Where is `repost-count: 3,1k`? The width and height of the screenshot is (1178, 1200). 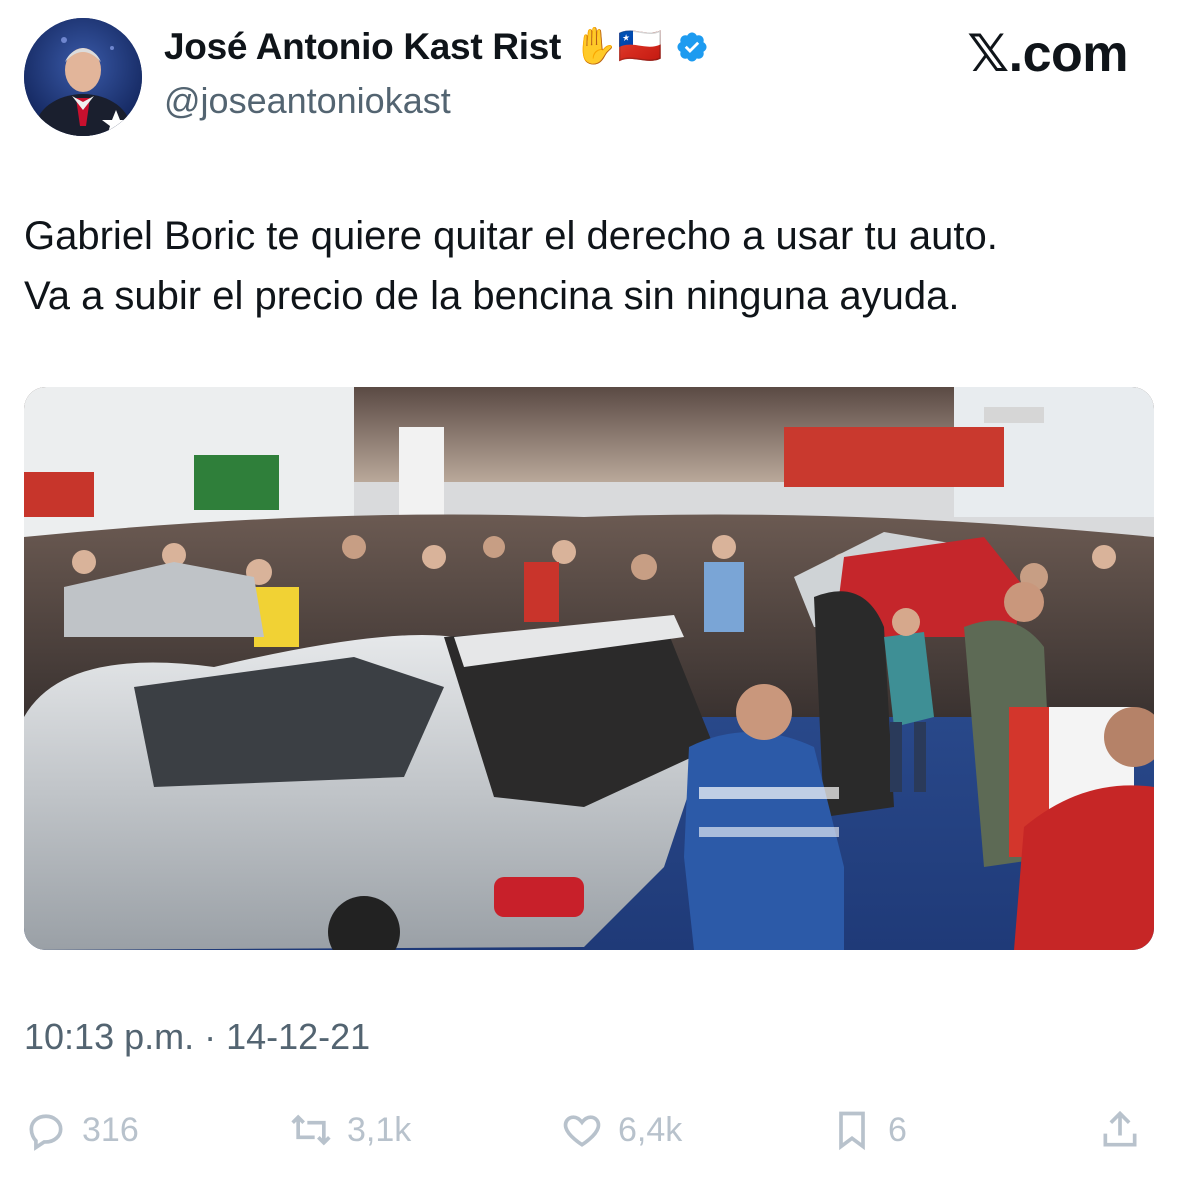
repost-count: 3,1k is located at coordinates (379, 1129).